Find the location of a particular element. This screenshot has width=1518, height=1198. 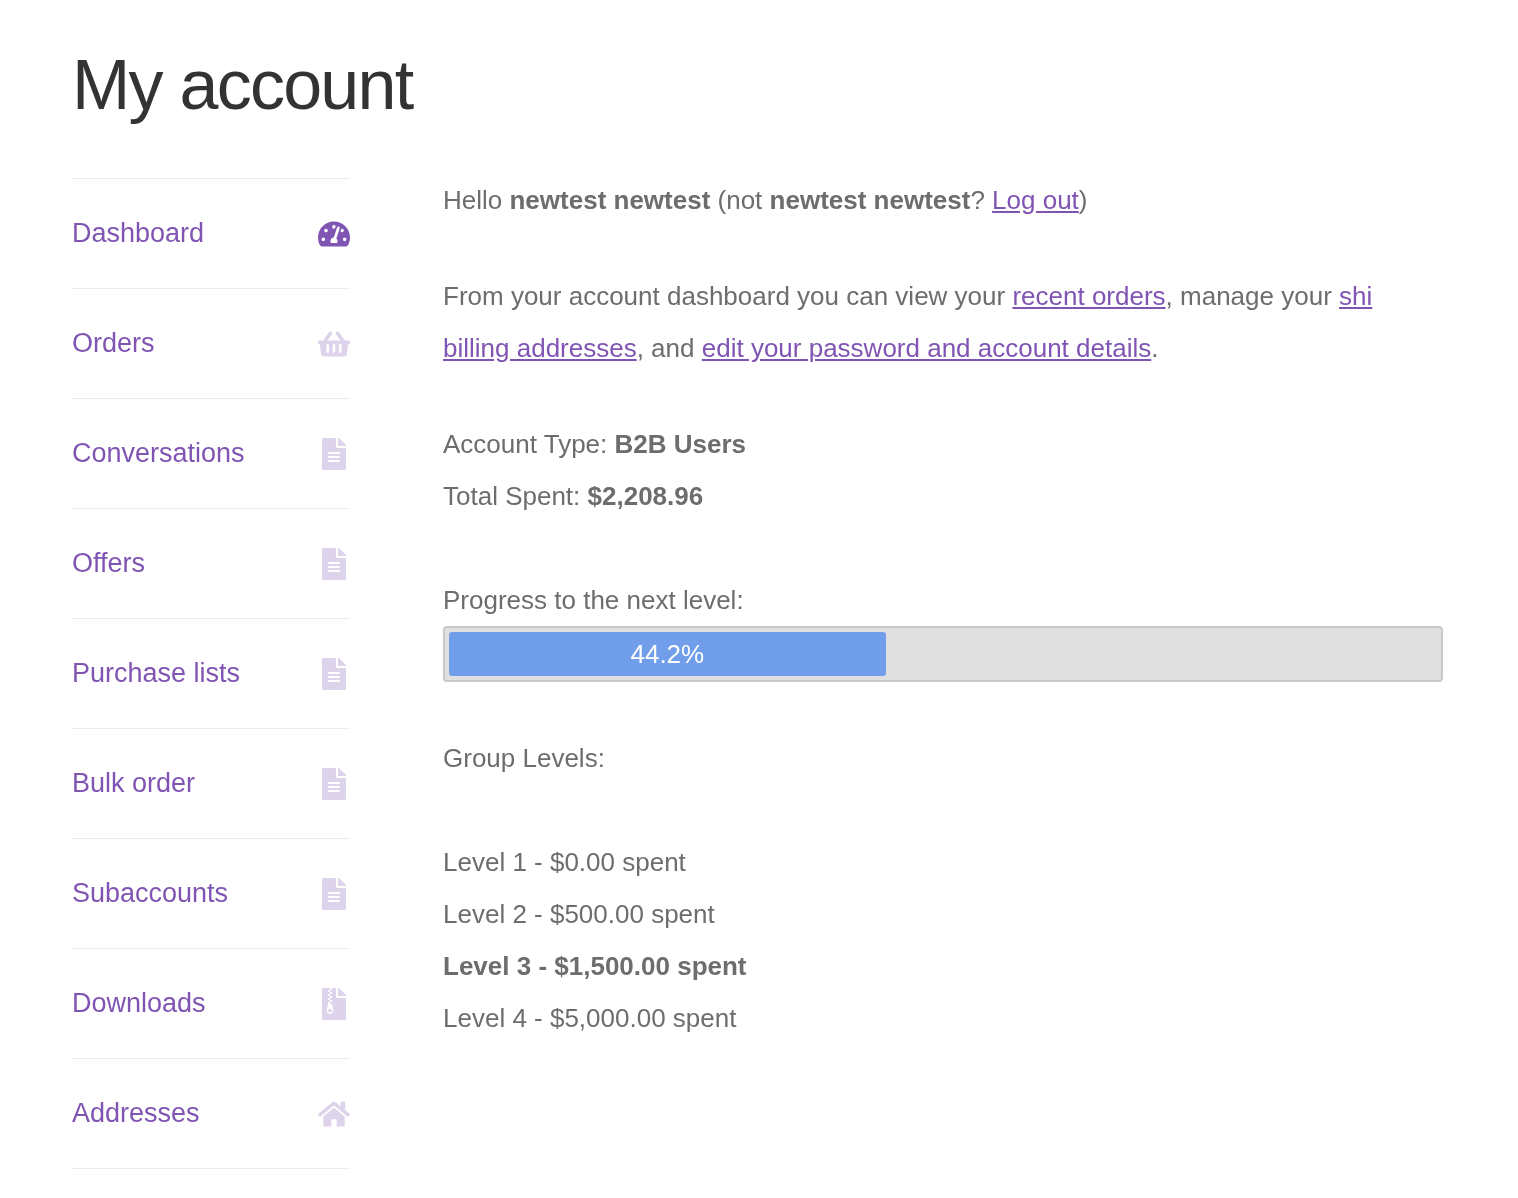

progress-label: Progress to the next level: is located at coordinates (594, 600).